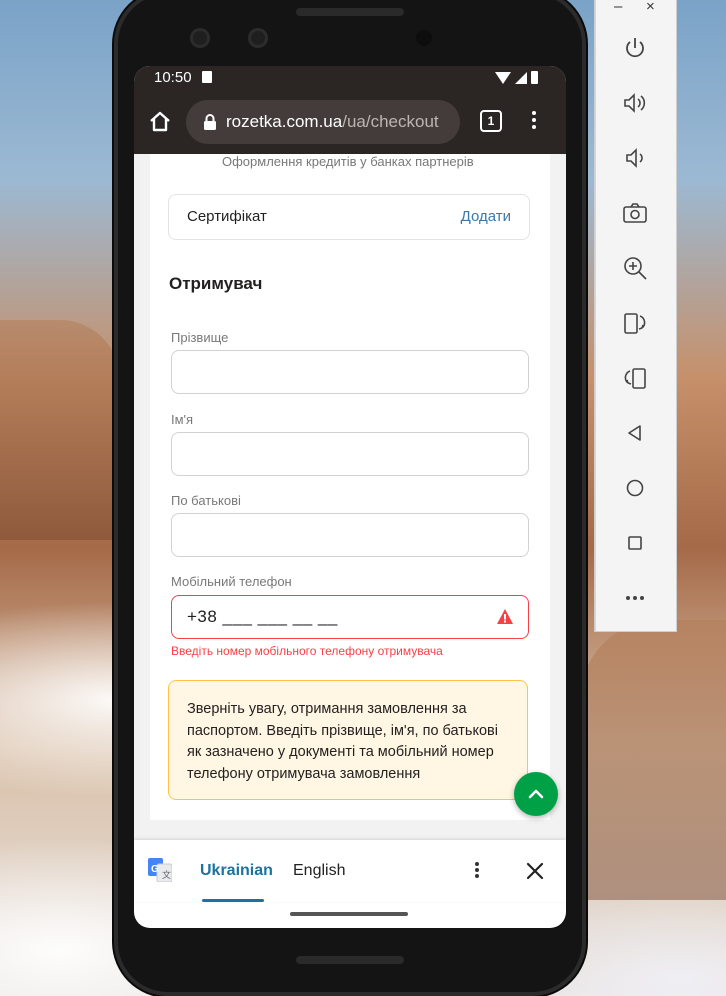  Describe the element at coordinates (521, 77) in the screenshot. I see `signal-icon` at that location.